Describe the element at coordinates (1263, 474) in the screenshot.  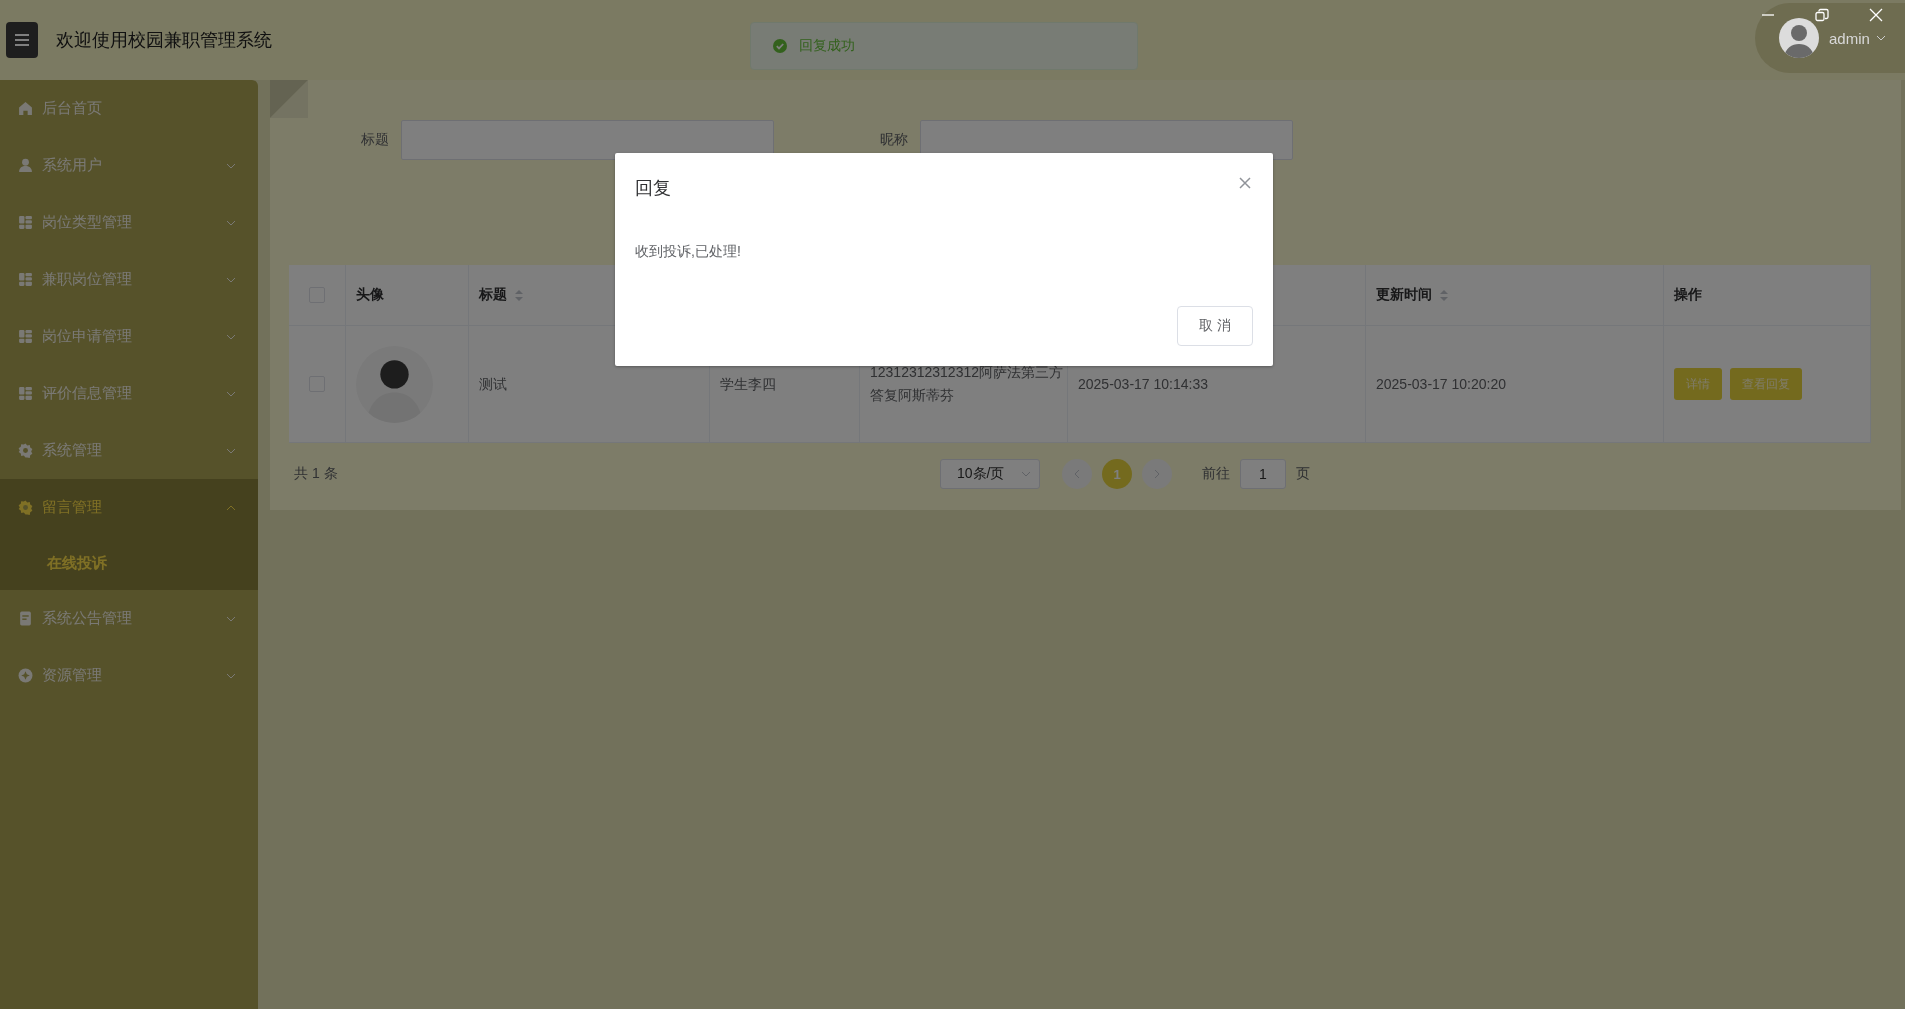
I see `page-input: 1` at that location.